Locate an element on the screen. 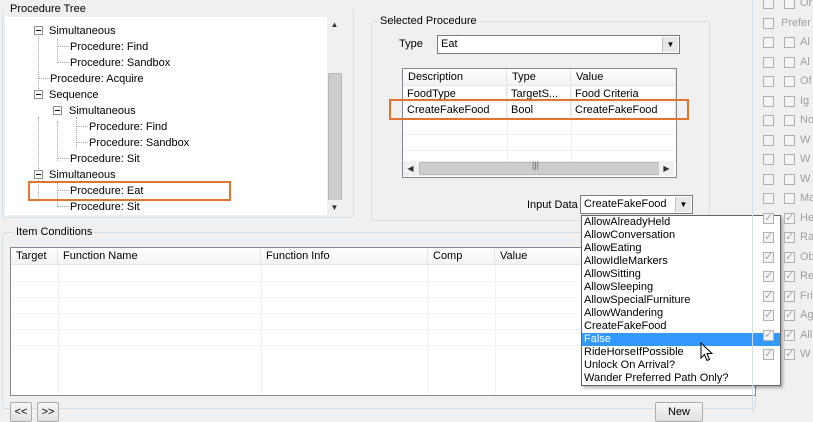 The width and height of the screenshot is (813, 422). tree-node: Procedure: Acquire is located at coordinates (97, 79).